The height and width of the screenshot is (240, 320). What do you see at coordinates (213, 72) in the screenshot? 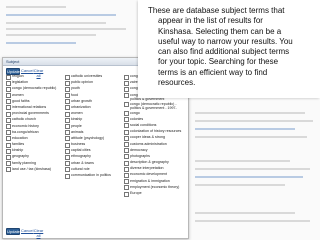
I see `callout-line: terms is an efficient way to find` at bounding box center [213, 72].